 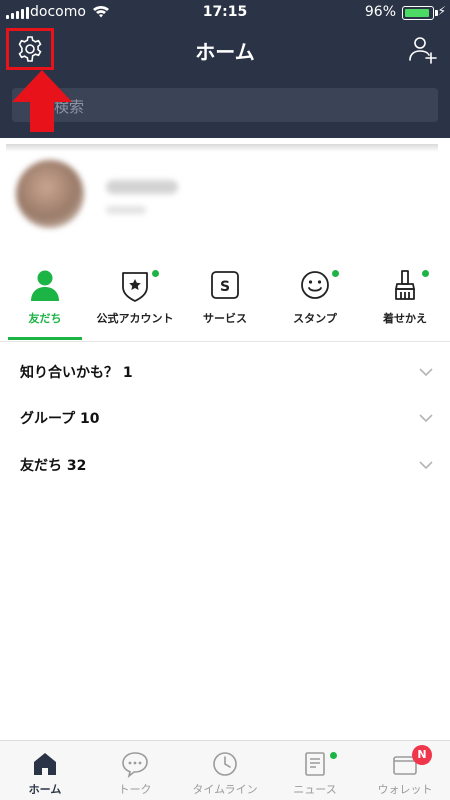 What do you see at coordinates (53, 466) in the screenshot?
I see `section-title: 友だち 32` at bounding box center [53, 466].